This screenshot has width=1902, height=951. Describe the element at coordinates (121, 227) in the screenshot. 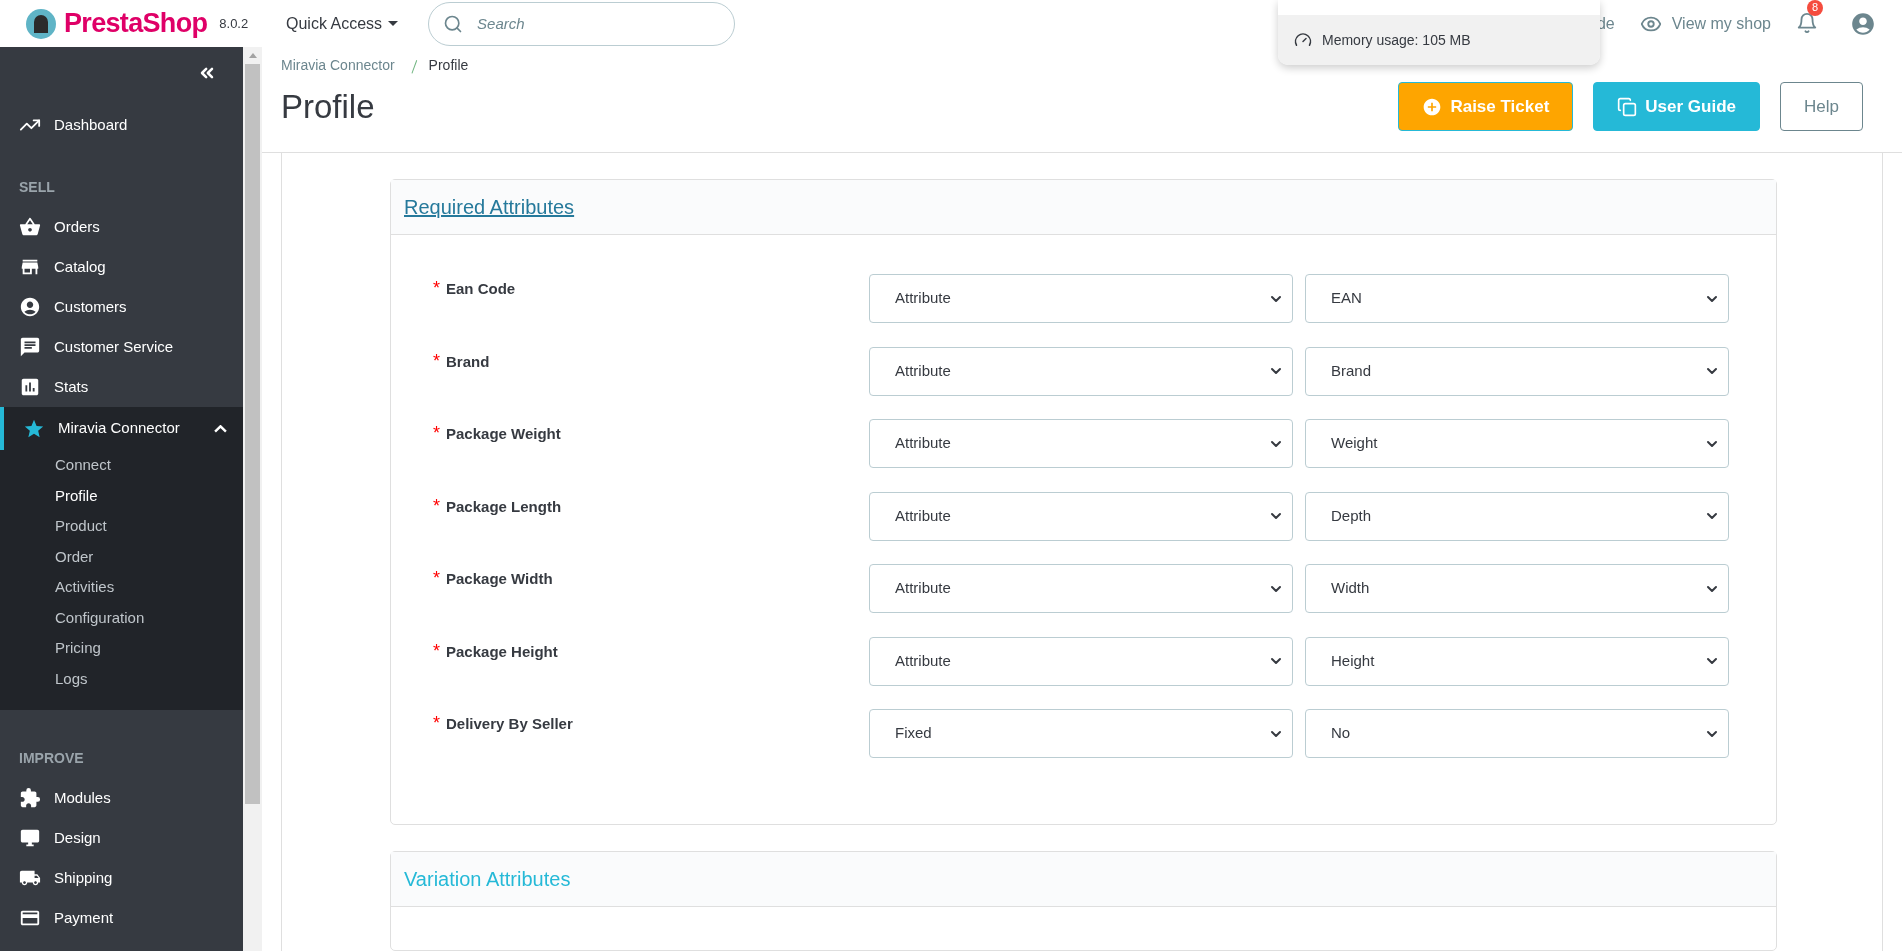

I see `sidebar-item: Orders` at that location.